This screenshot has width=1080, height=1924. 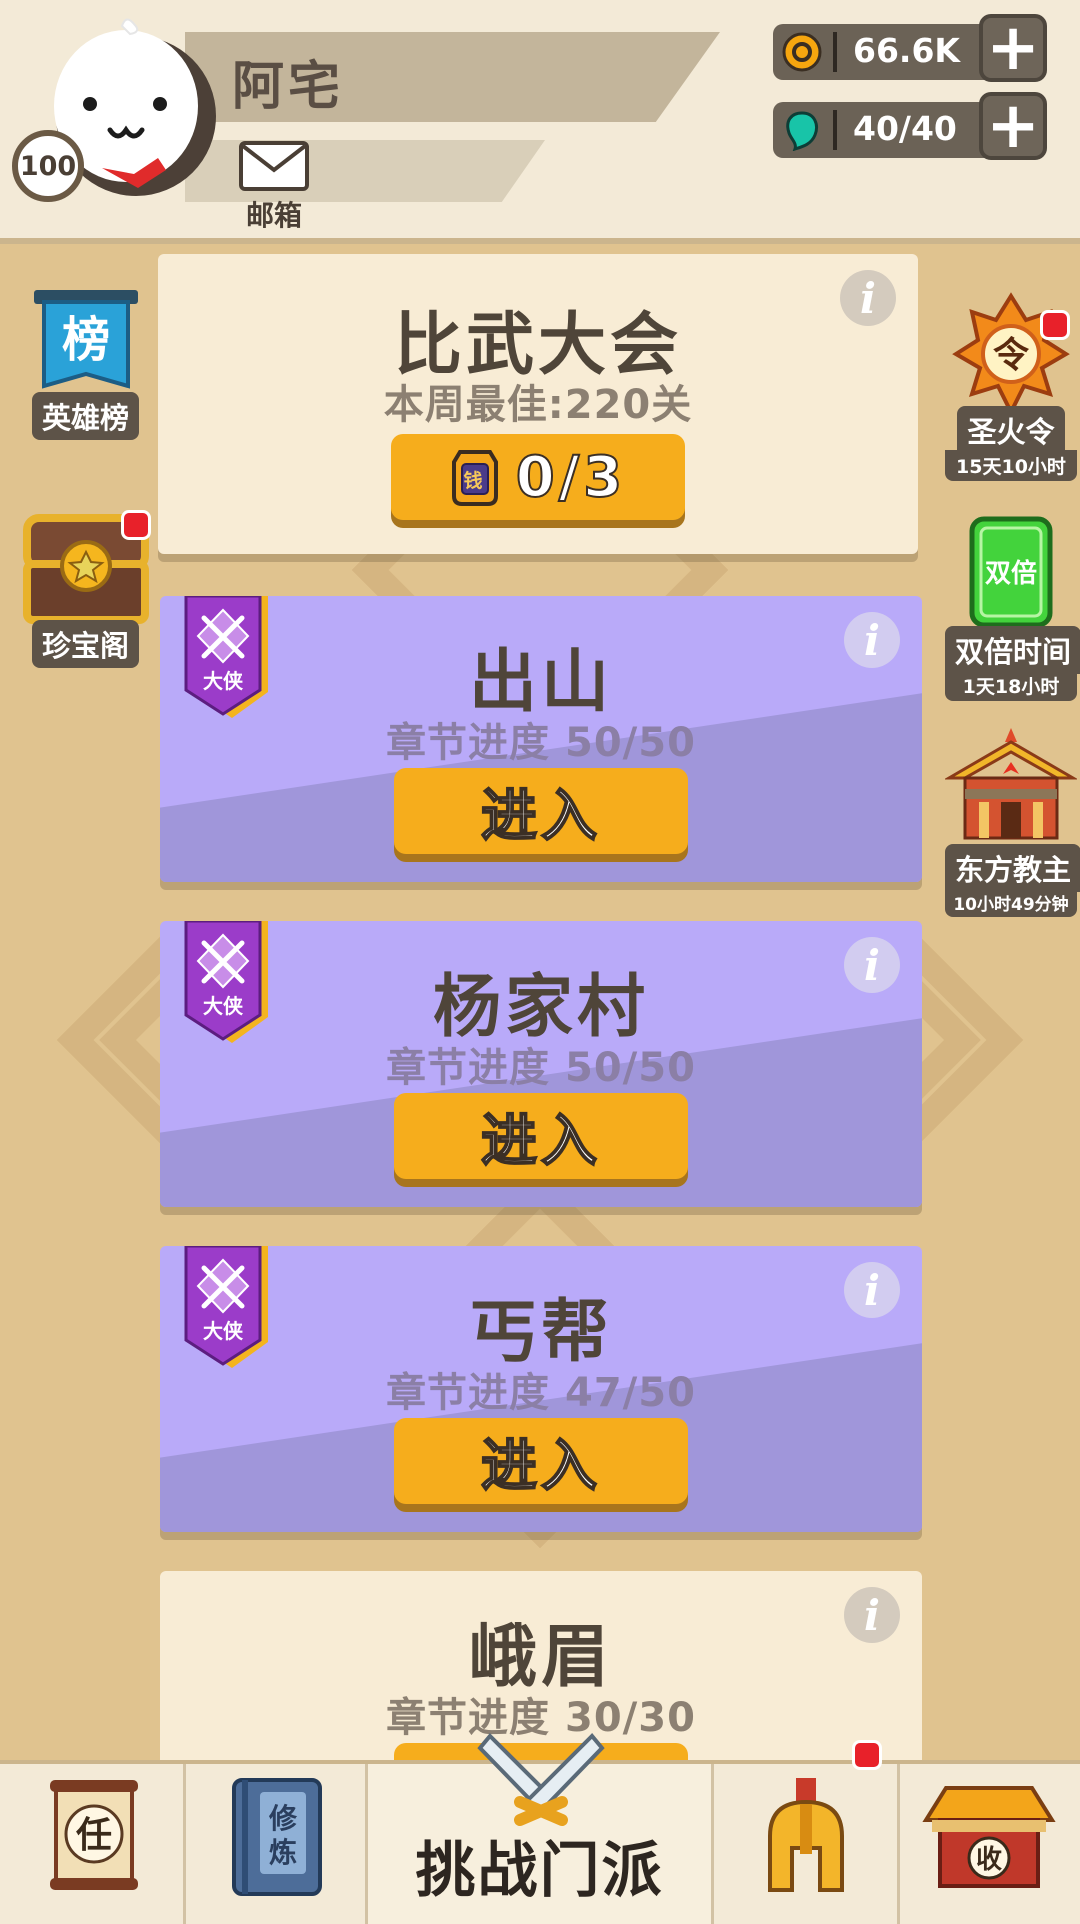 I want to click on coin-counter: 66.6K +, so click(x=910, y=48).